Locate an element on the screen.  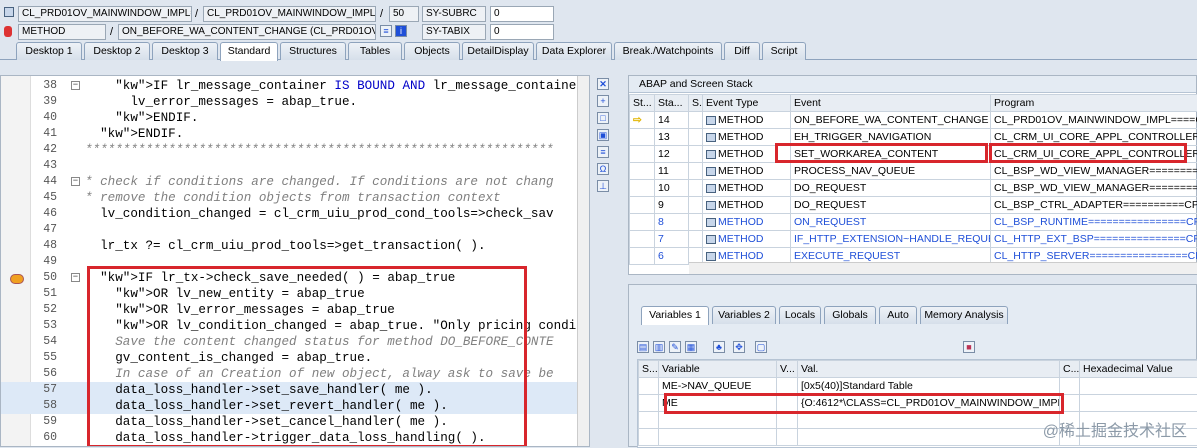
tab-desktop-3: Desktop 3 is located at coordinates (185, 51).